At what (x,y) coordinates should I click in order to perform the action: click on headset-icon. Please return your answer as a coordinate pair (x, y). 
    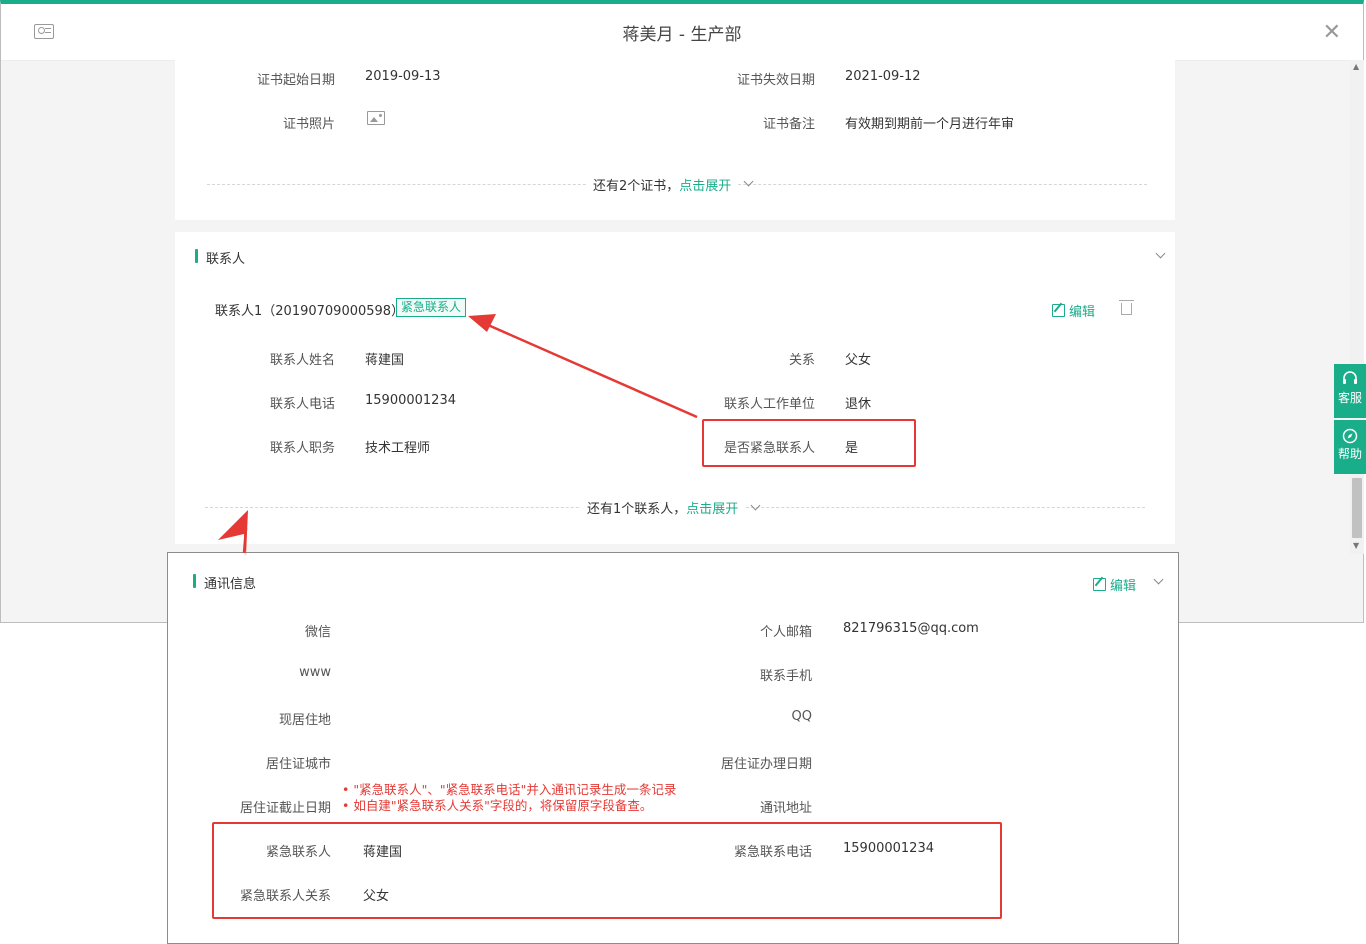
    Looking at the image, I should click on (1350, 377).